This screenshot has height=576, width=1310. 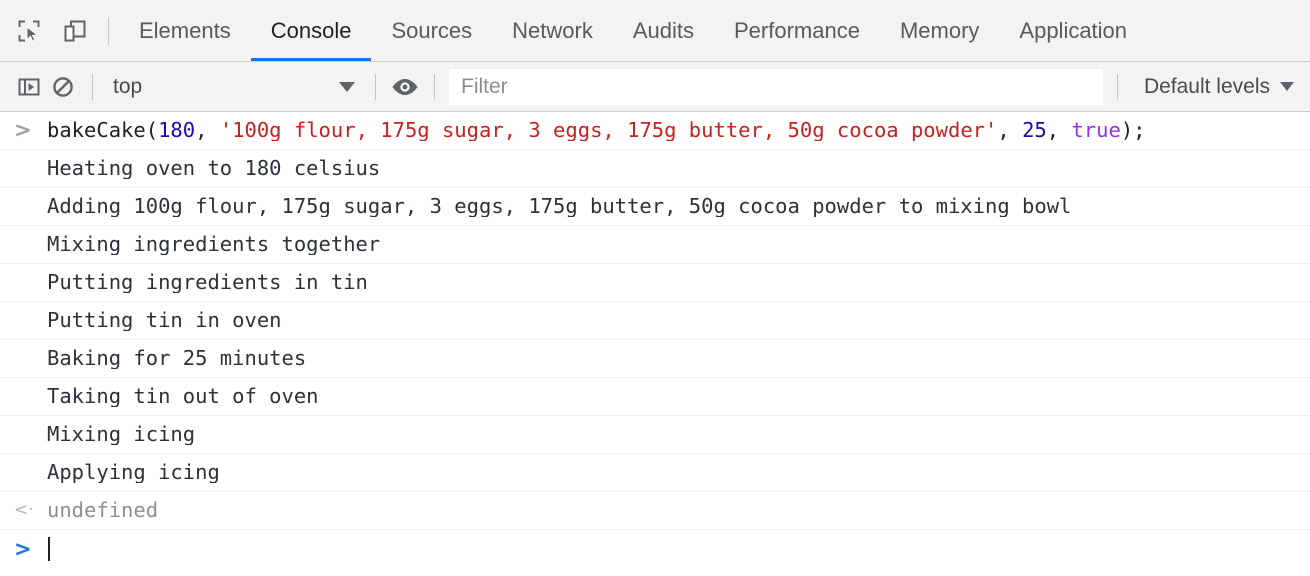 I want to click on console-prompt-line: >, so click(x=655, y=549).